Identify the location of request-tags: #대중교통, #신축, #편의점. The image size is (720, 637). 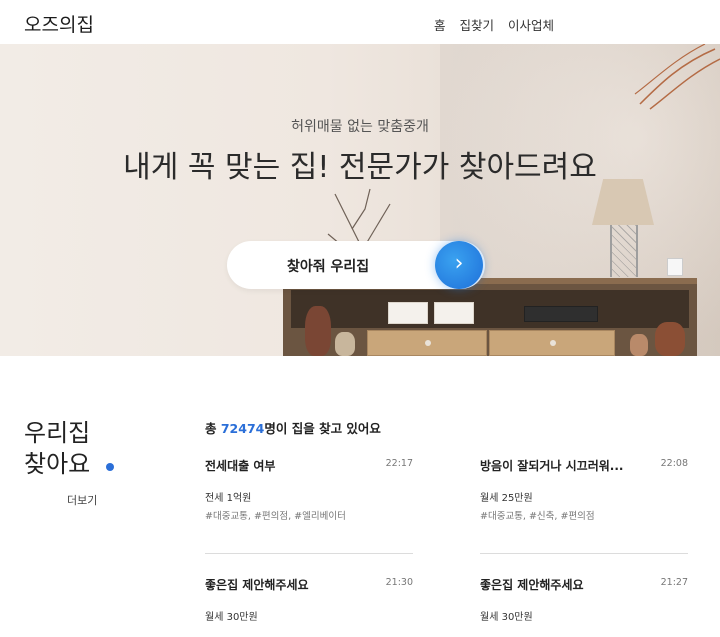
(537, 516).